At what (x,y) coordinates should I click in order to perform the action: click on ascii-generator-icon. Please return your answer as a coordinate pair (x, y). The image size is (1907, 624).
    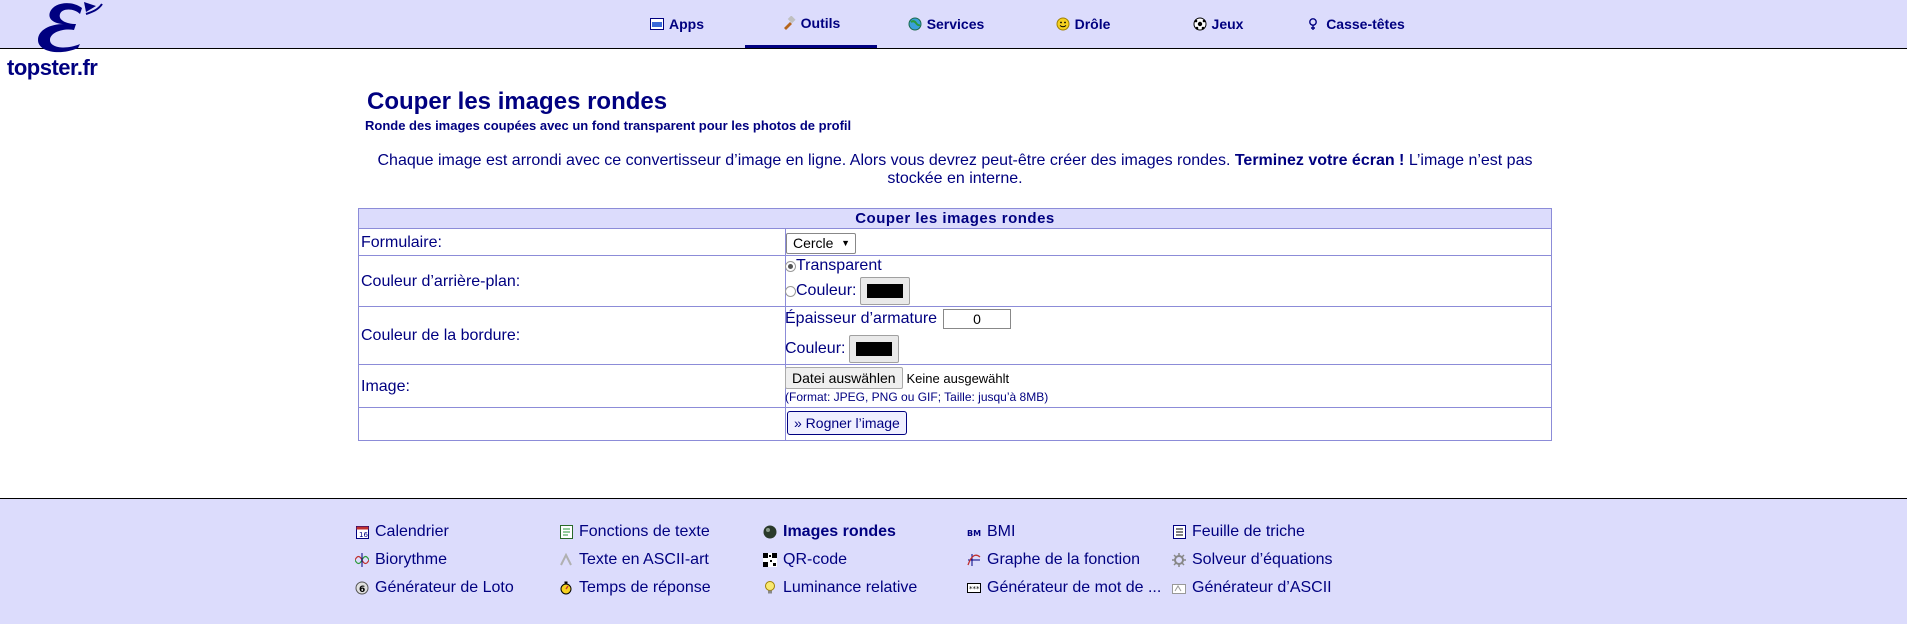
    Looking at the image, I should click on (1179, 588).